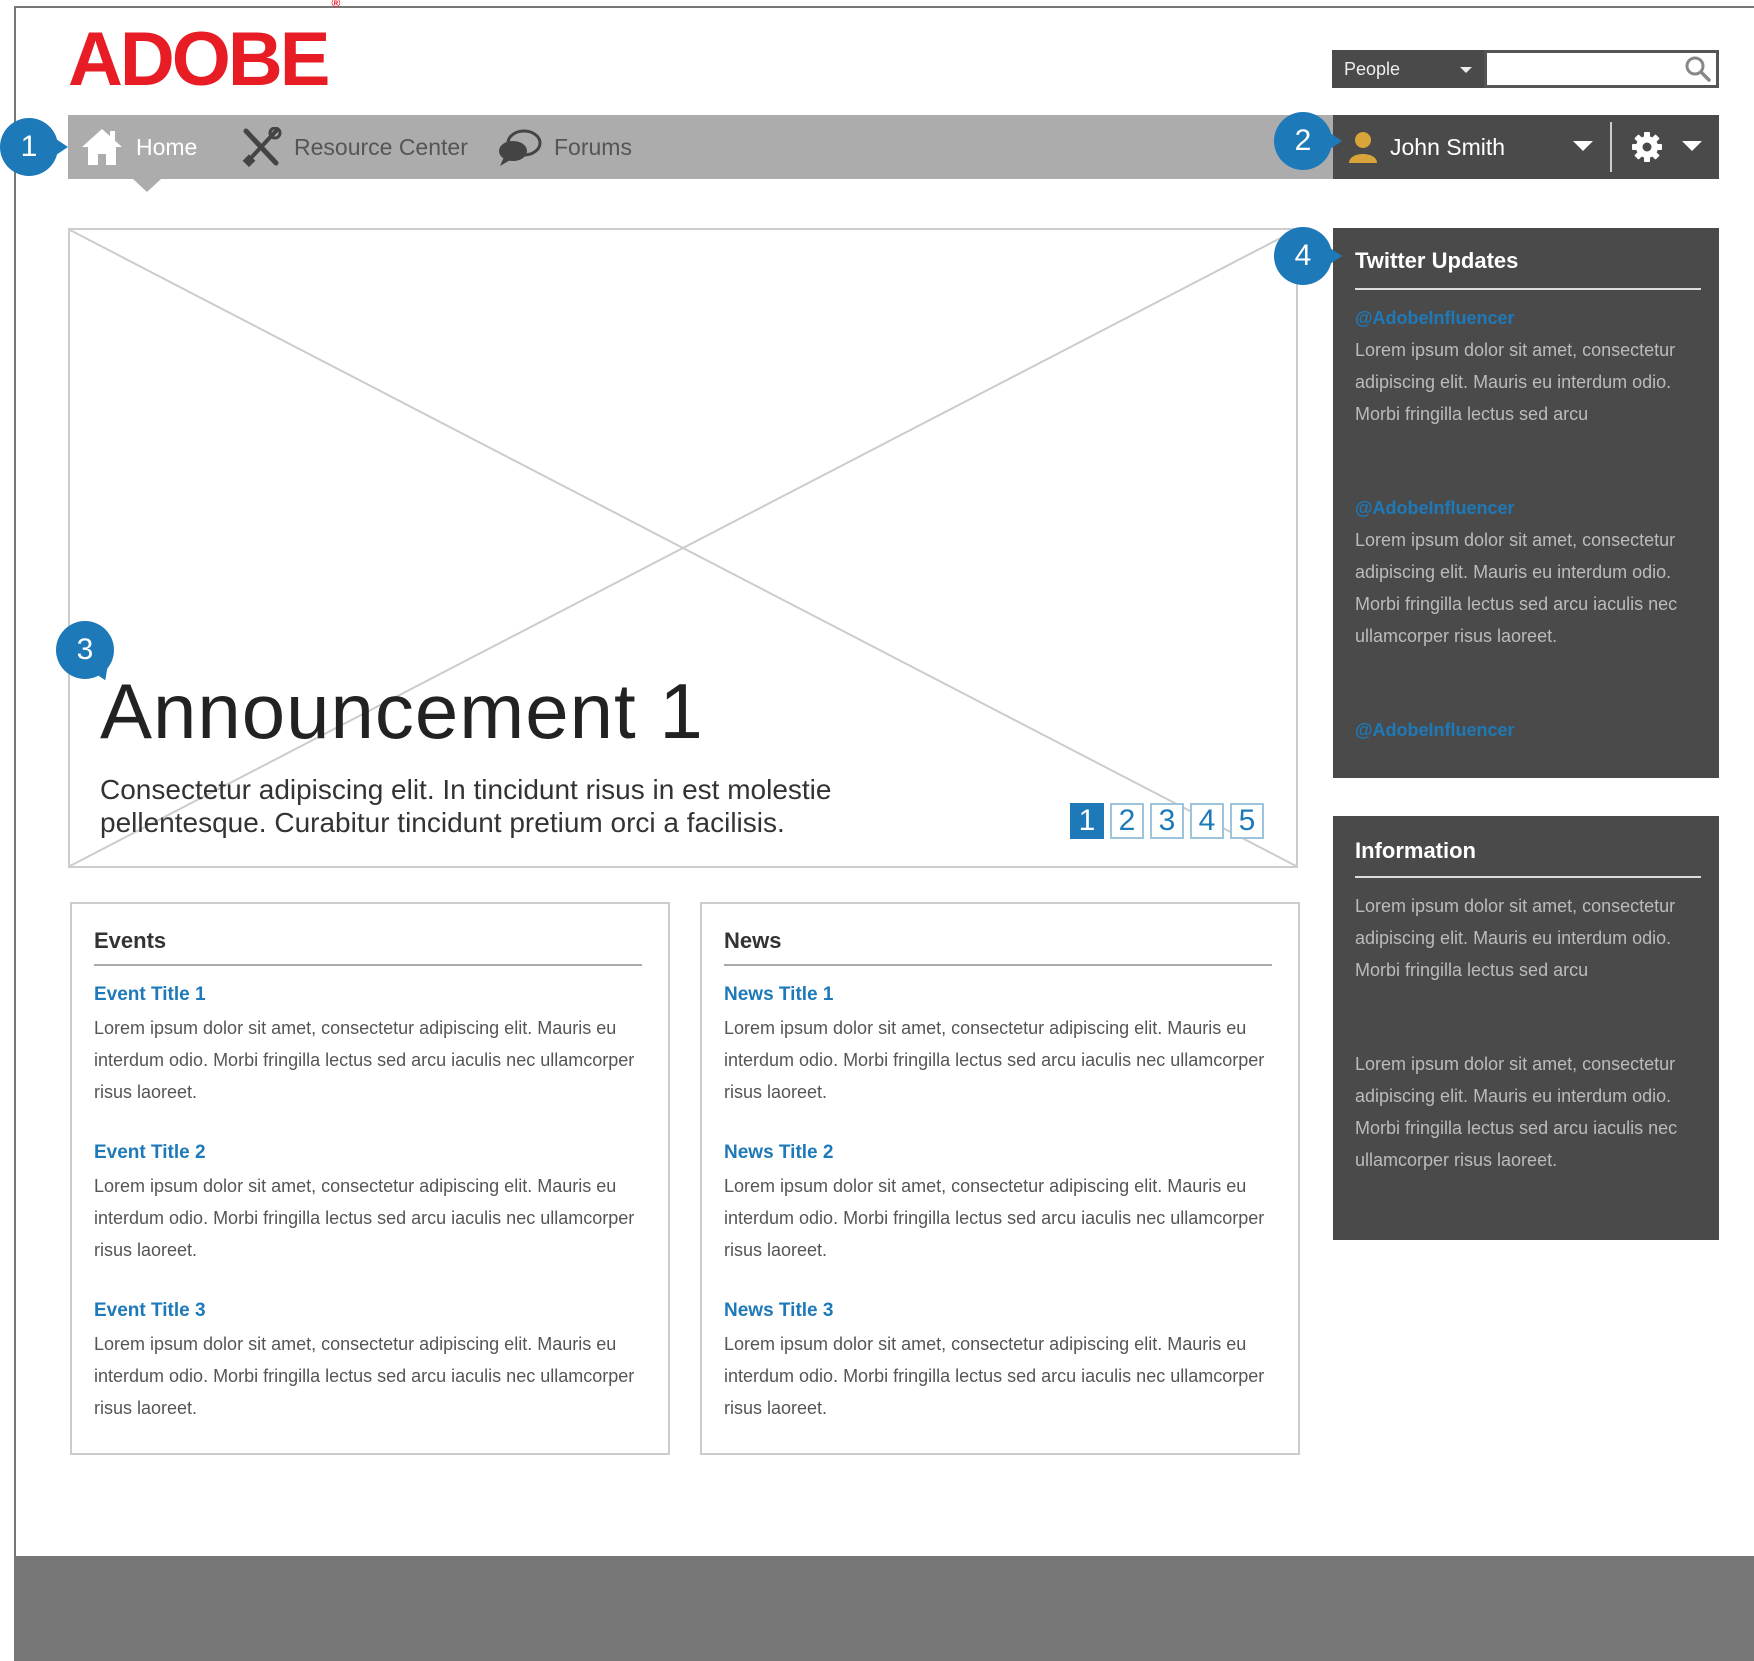 This screenshot has width=1754, height=1661. What do you see at coordinates (381, 146) in the screenshot?
I see `nav-label-resource-center: Resource Center` at bounding box center [381, 146].